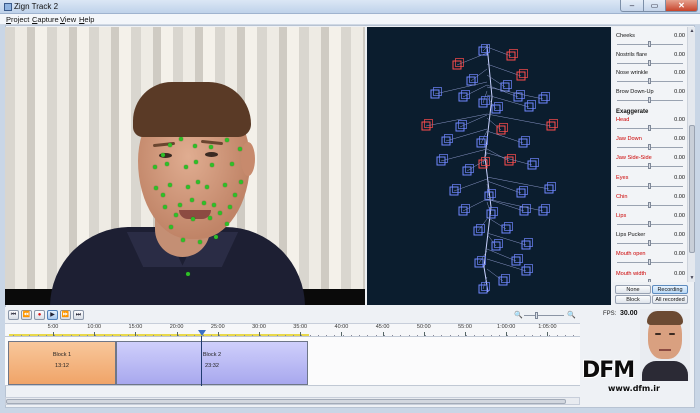  Describe the element at coordinates (195, 214) in the screenshot. I see `subject-mouth` at that location.